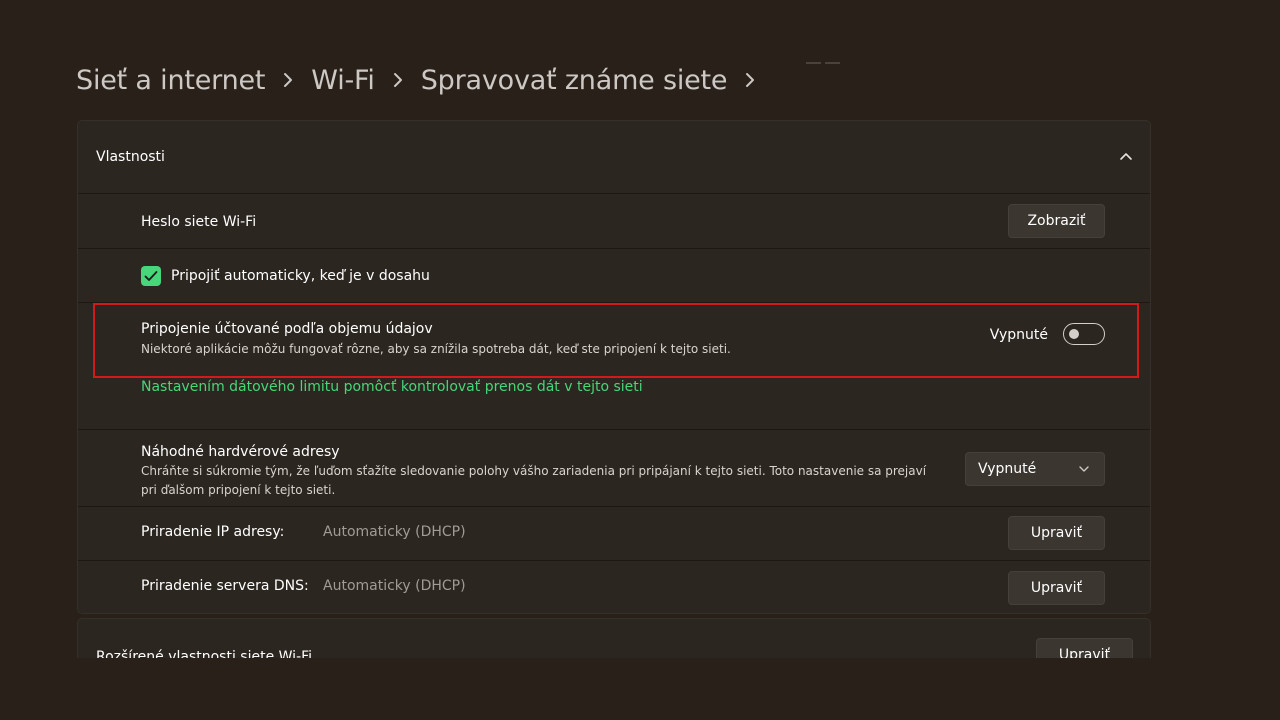  Describe the element at coordinates (199, 222) in the screenshot. I see `password-label: Heslo siete Wi-Fi` at that location.